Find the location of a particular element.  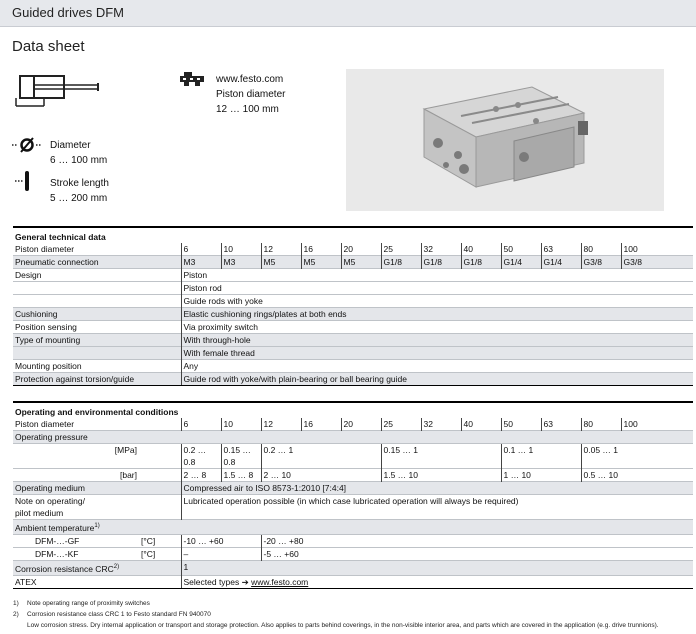

footnote-ref: 1) is located at coordinates (97, 526).